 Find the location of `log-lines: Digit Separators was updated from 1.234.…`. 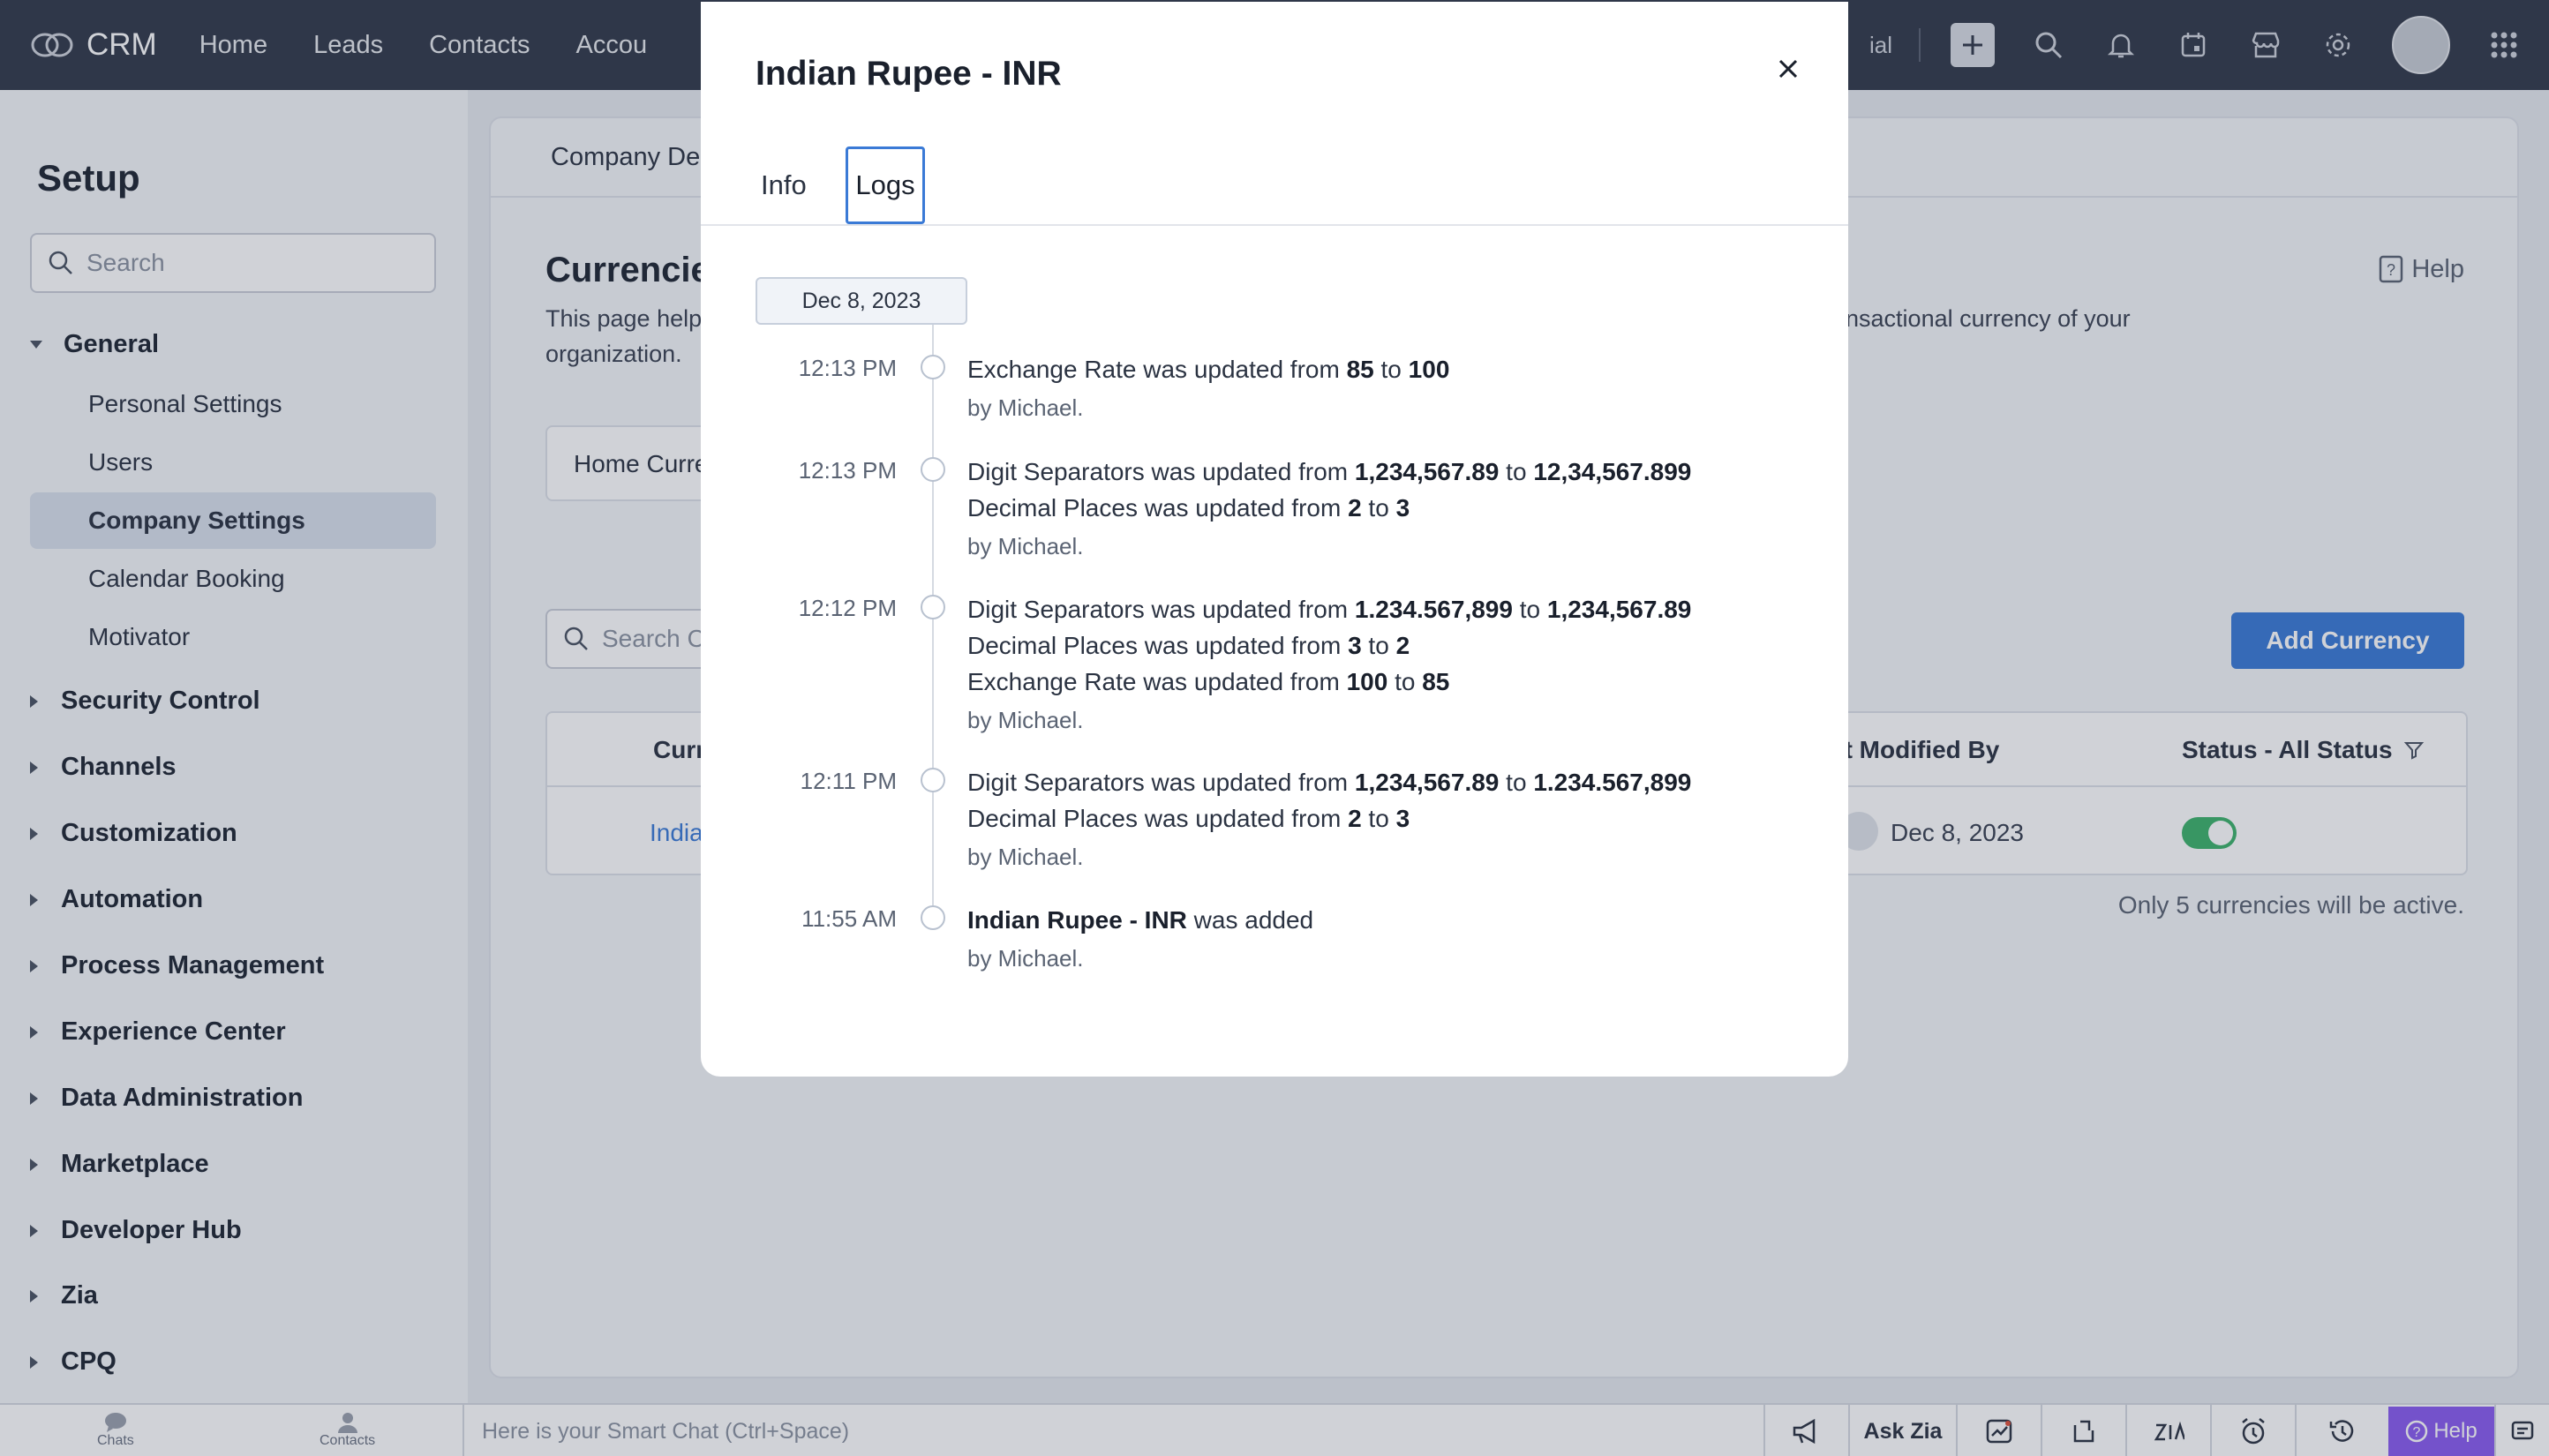

log-lines: Digit Separators was updated from 1.234.… is located at coordinates (1329, 665).